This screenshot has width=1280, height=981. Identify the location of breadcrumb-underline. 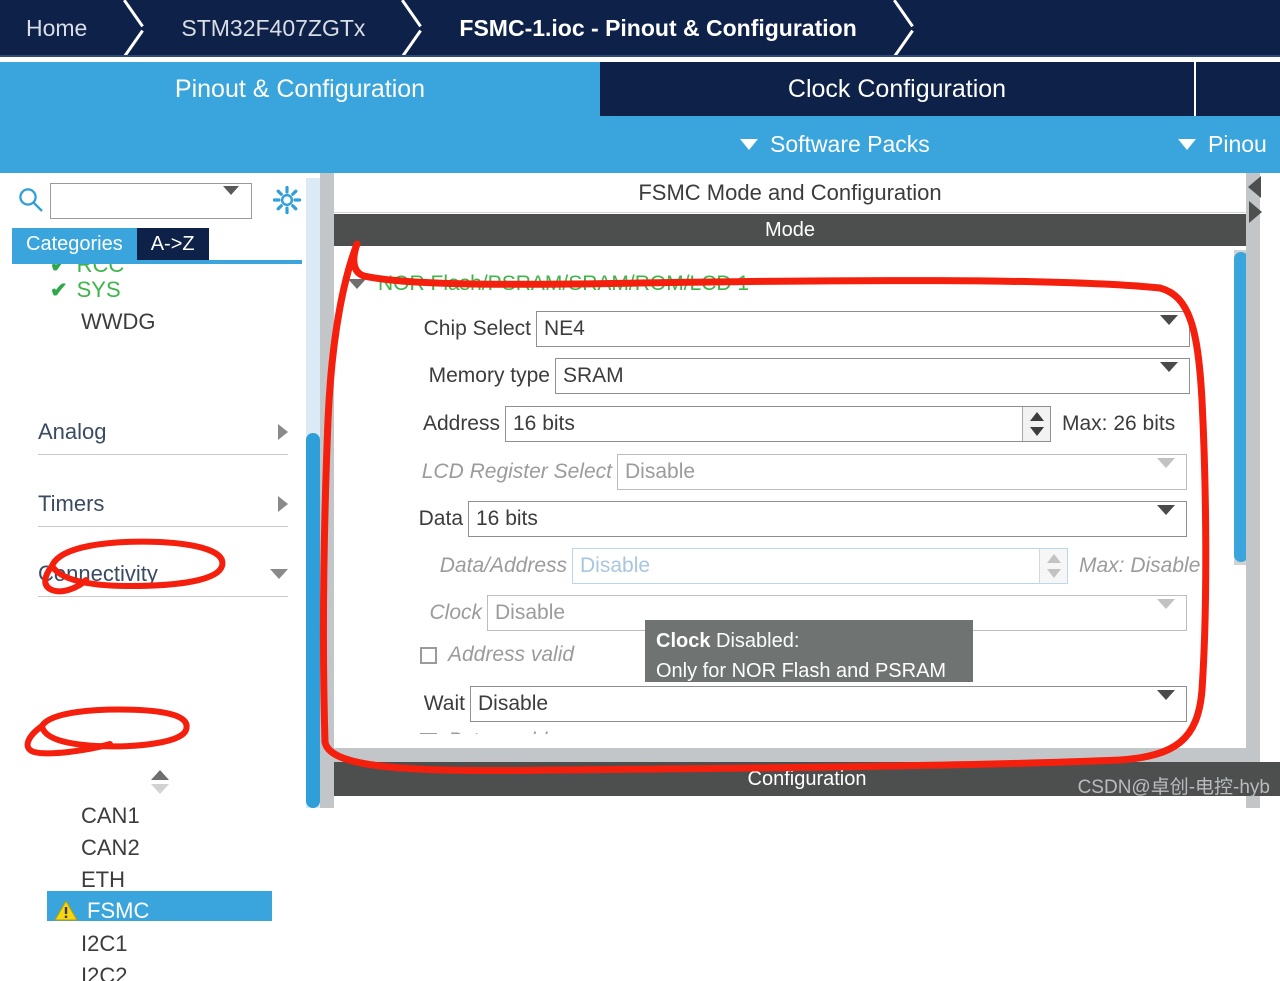
(640, 56).